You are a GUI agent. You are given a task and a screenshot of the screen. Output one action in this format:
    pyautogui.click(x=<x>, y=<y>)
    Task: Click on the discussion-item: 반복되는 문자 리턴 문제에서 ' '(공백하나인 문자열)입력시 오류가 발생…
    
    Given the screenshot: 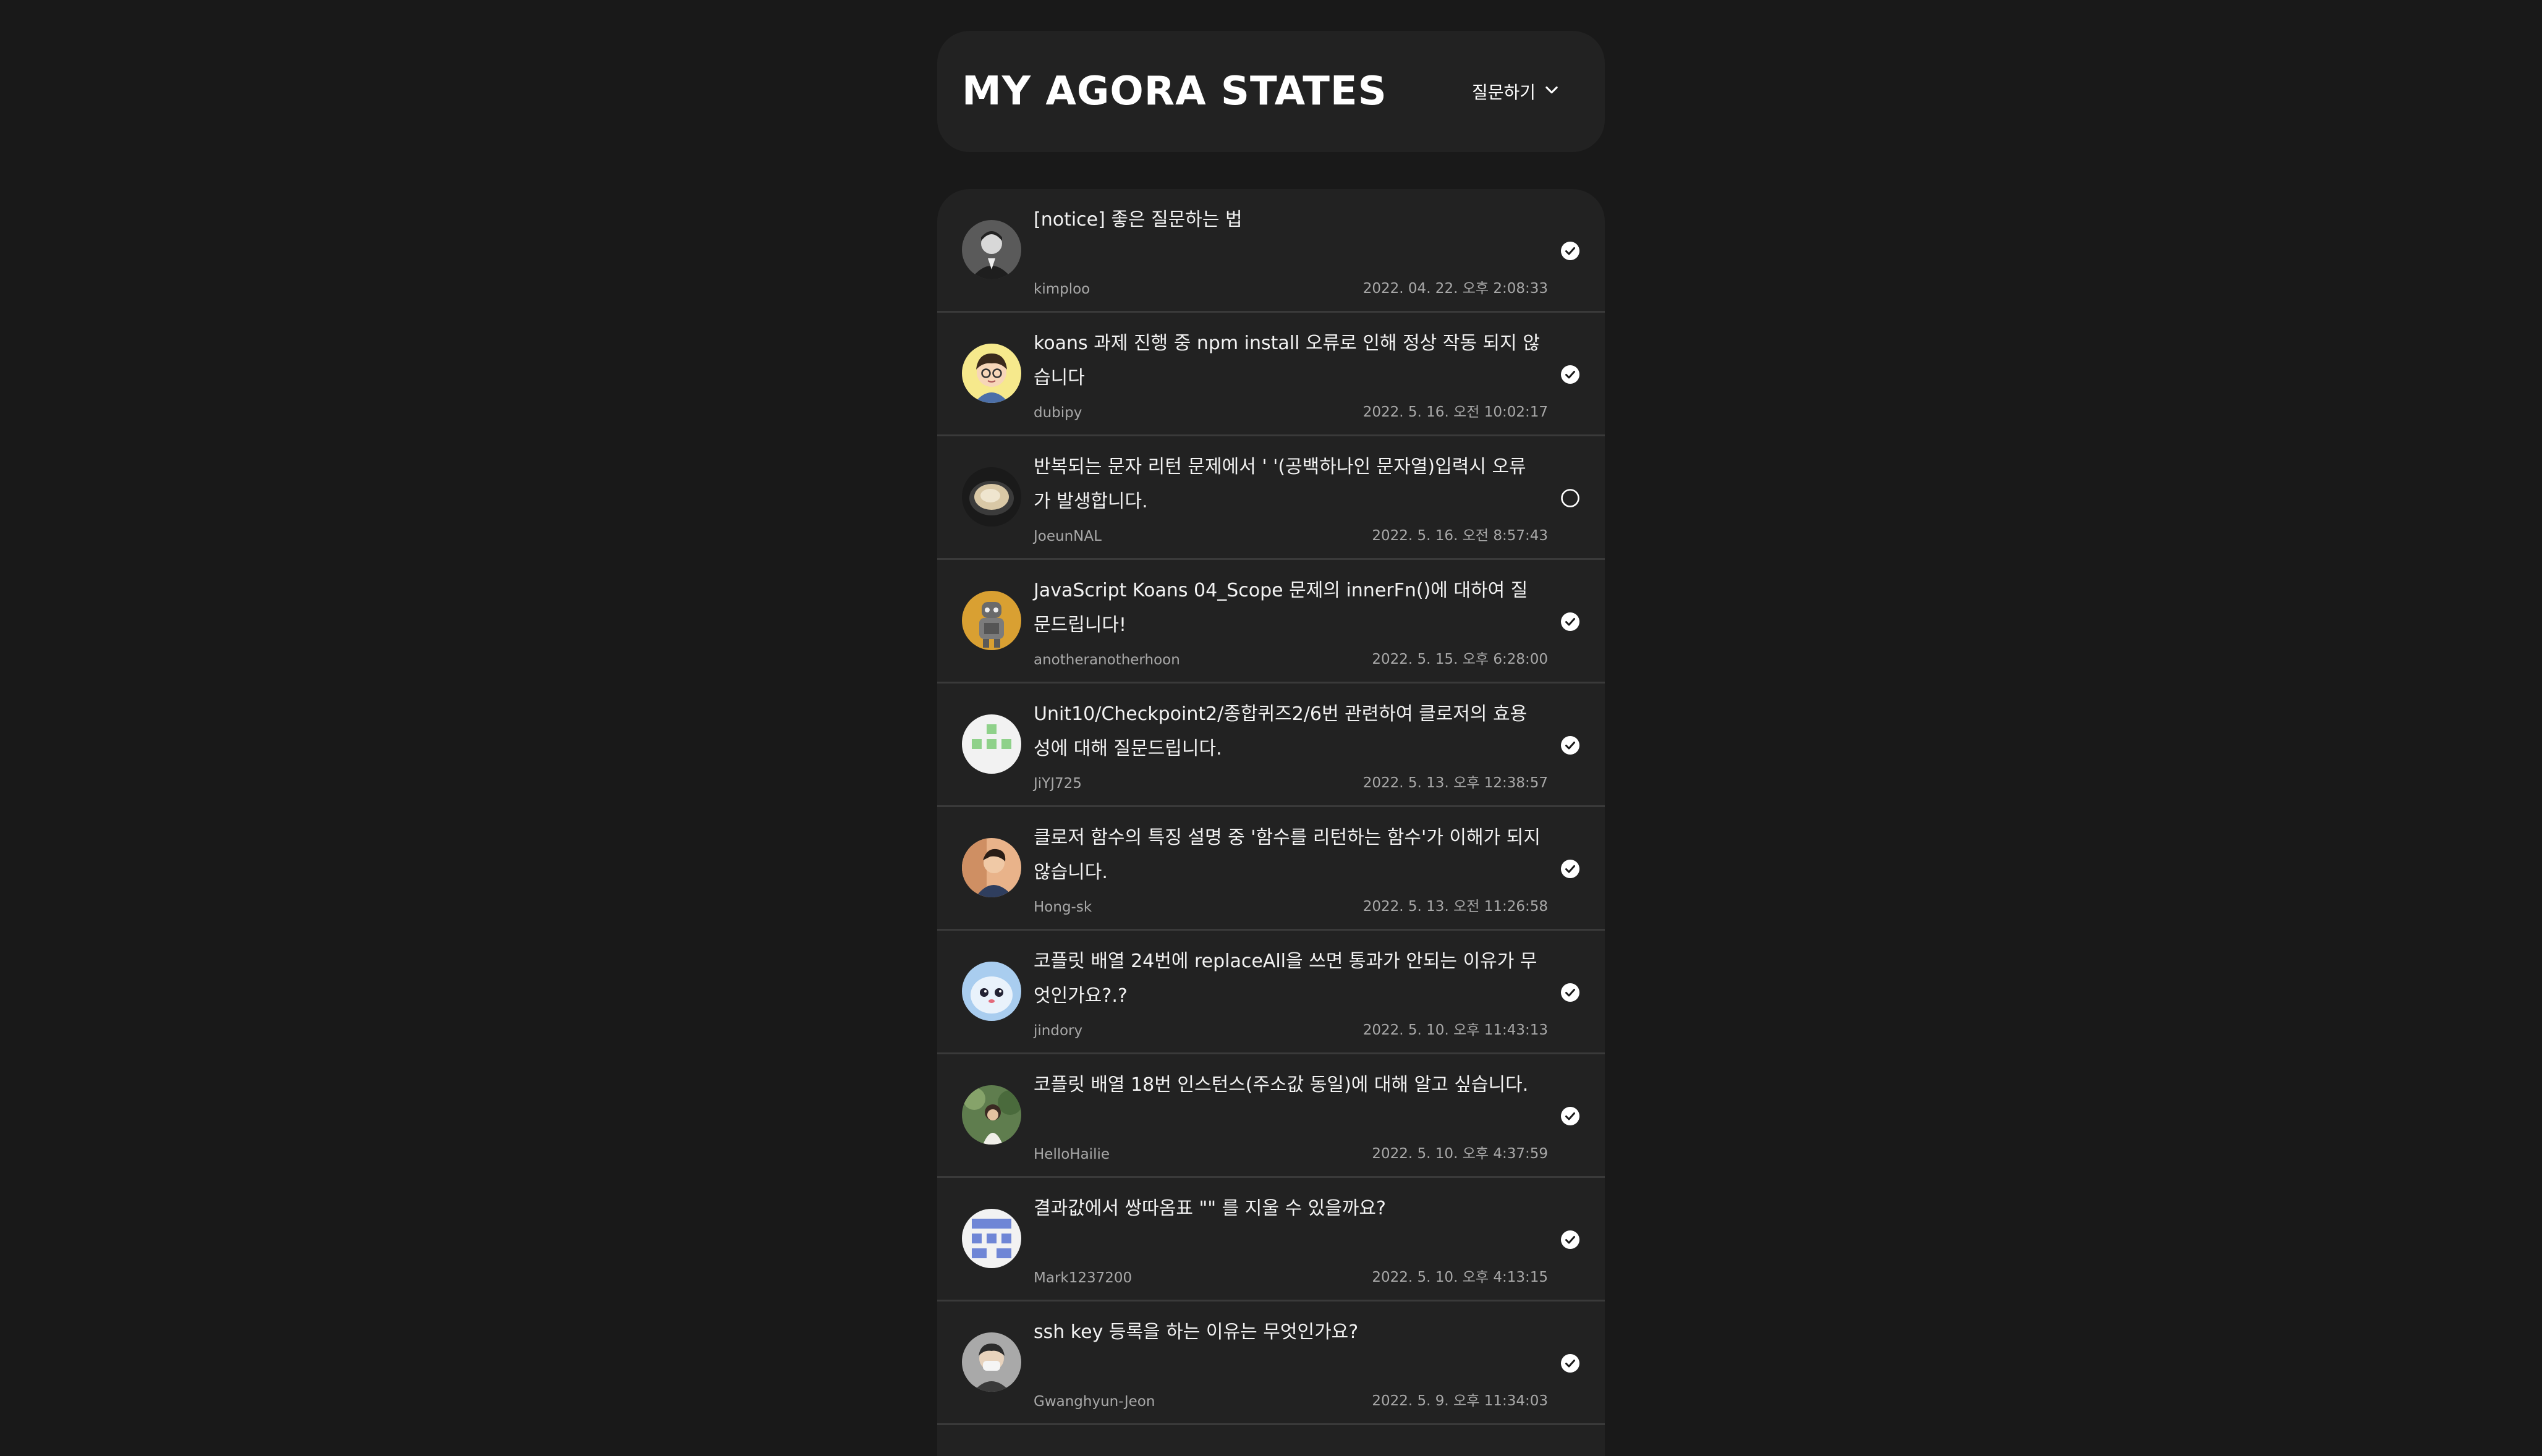 What is the action you would take?
    pyautogui.click(x=1271, y=498)
    